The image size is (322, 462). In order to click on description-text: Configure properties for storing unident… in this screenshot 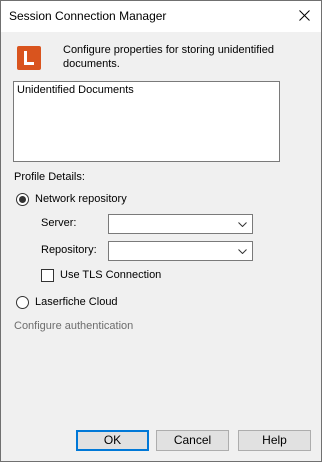, I will do `click(168, 57)`.